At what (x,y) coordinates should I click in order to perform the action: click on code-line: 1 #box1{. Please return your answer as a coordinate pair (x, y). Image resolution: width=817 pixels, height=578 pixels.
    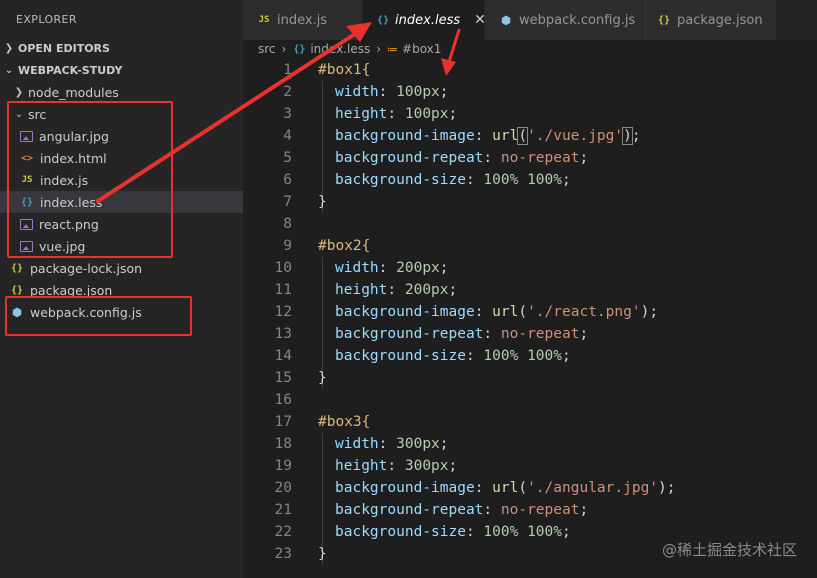
    Looking at the image, I should click on (530, 70).